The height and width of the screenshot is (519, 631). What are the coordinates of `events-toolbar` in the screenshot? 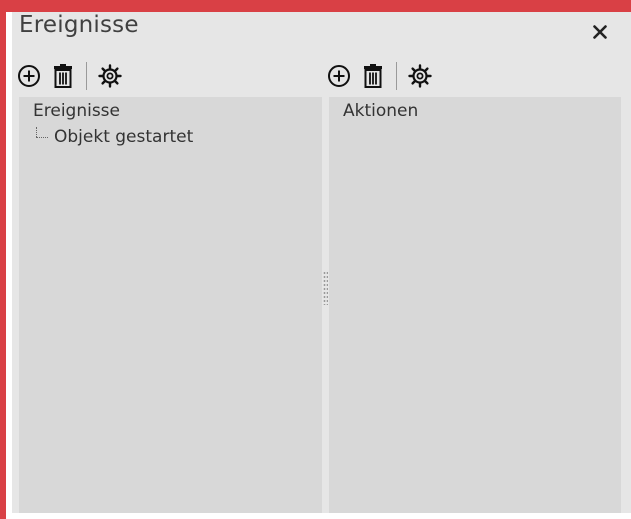 It's located at (69, 76).